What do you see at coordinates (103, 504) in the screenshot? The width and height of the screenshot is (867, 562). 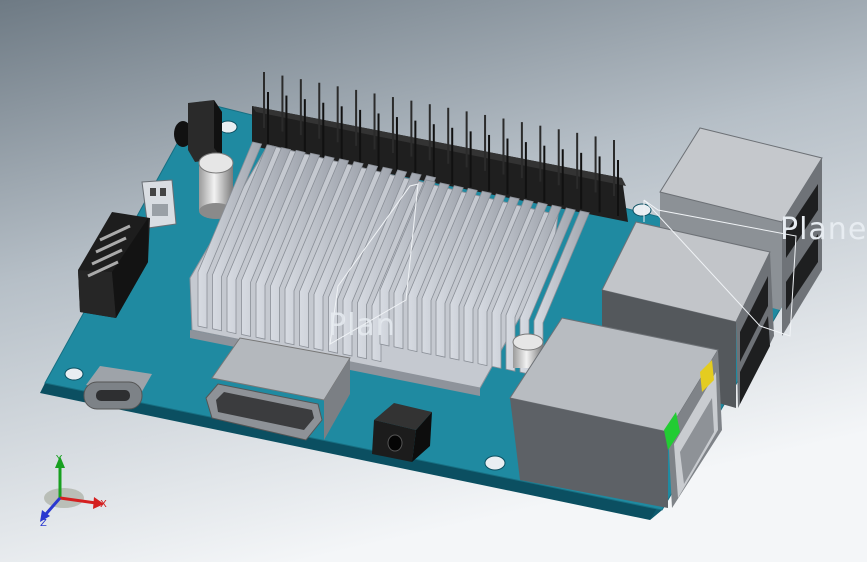 I see `x-axis-label: X` at bounding box center [103, 504].